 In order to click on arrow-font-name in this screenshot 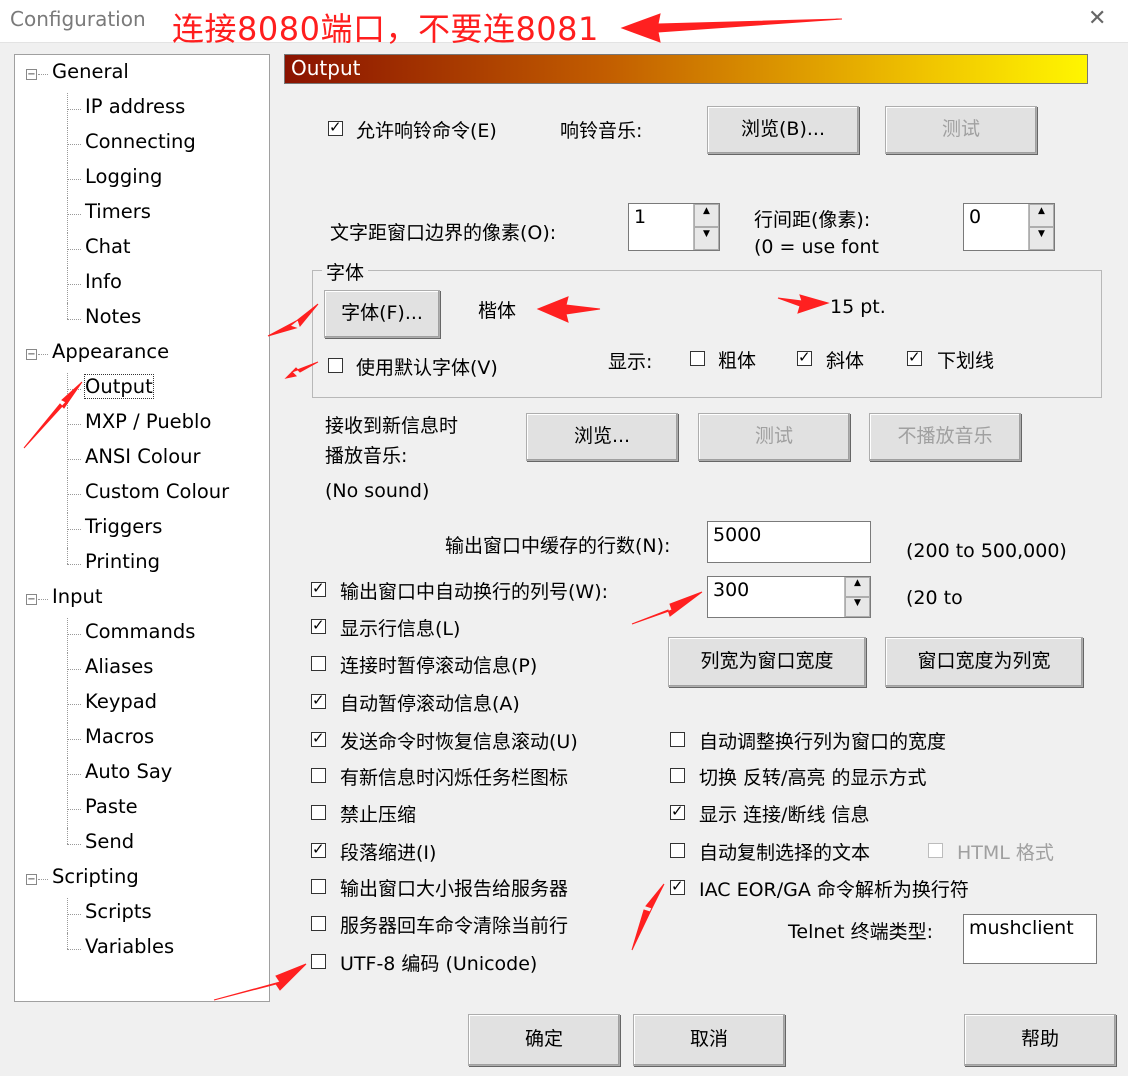, I will do `click(568, 309)`.